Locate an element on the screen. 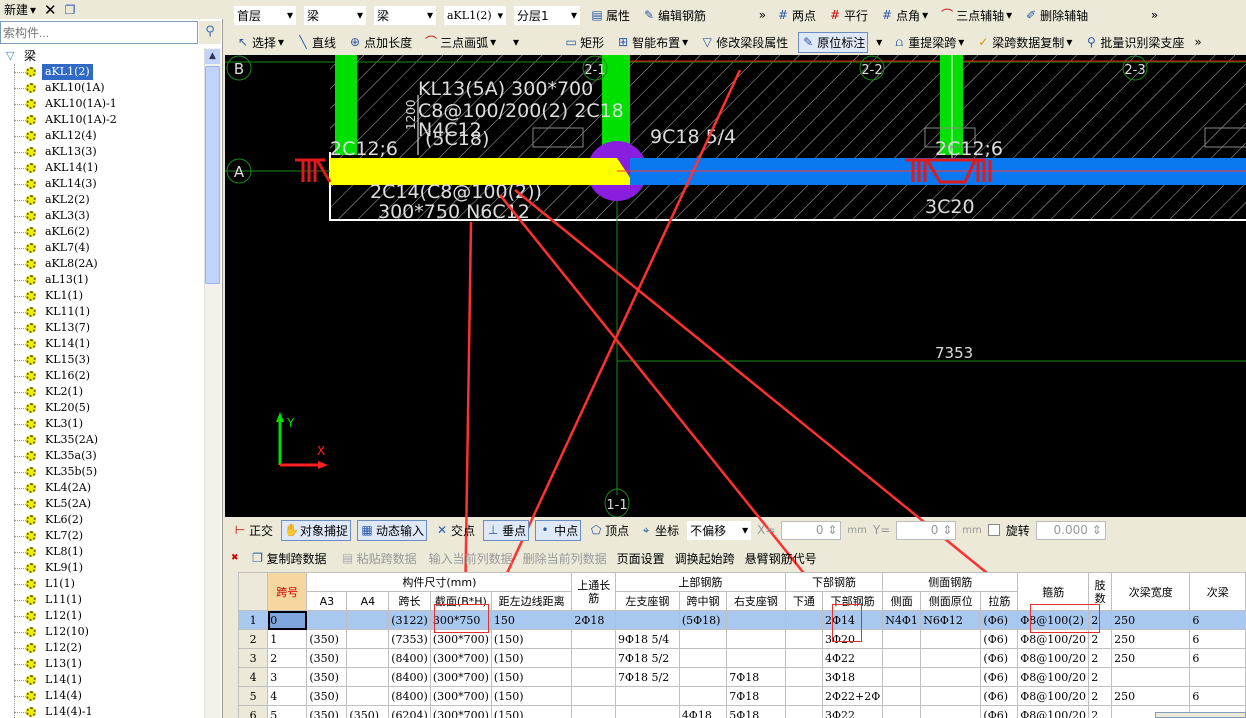 The width and height of the screenshot is (1246, 718). edit-rebar-button: ✎ 编辑钢筋 is located at coordinates (674, 15).